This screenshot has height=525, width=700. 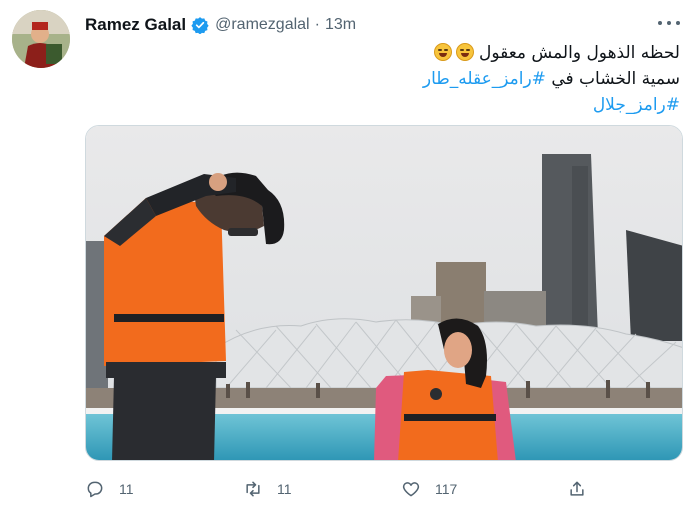 What do you see at coordinates (390, 105) in the screenshot?
I see `tweet-text-line-3: #رامز_جلال` at bounding box center [390, 105].